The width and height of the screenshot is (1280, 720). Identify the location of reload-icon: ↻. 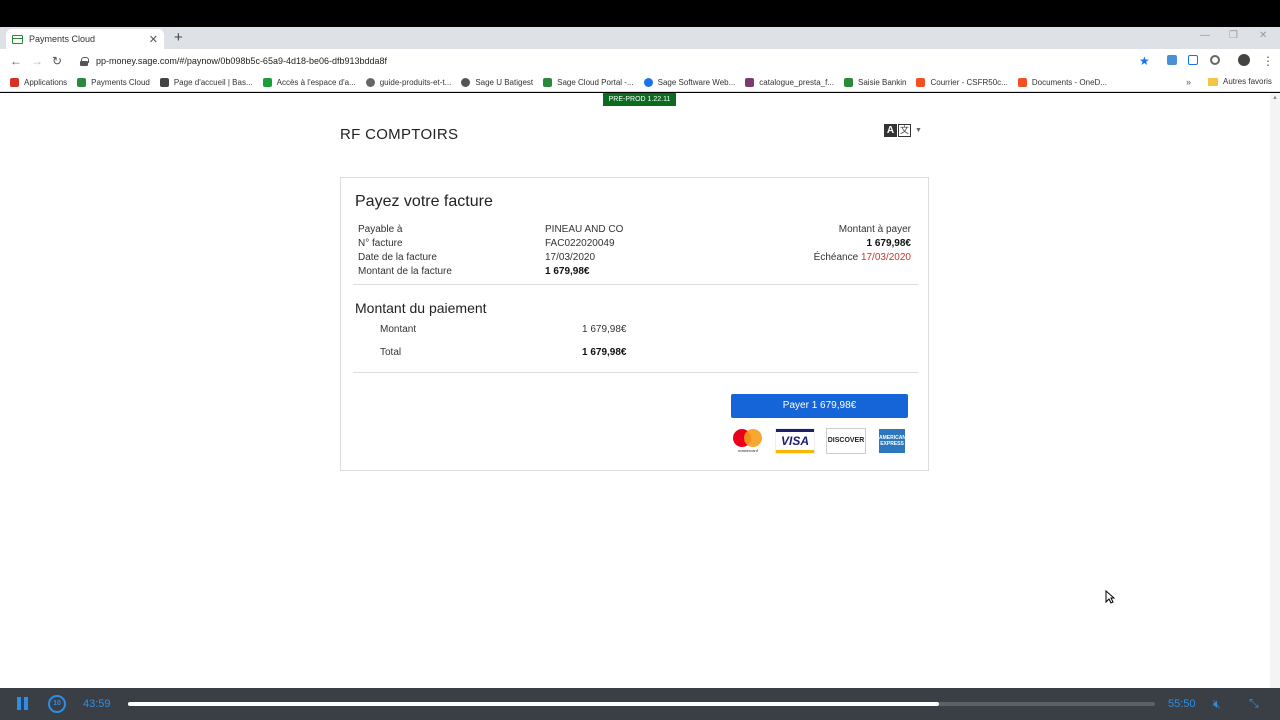
(57, 61).